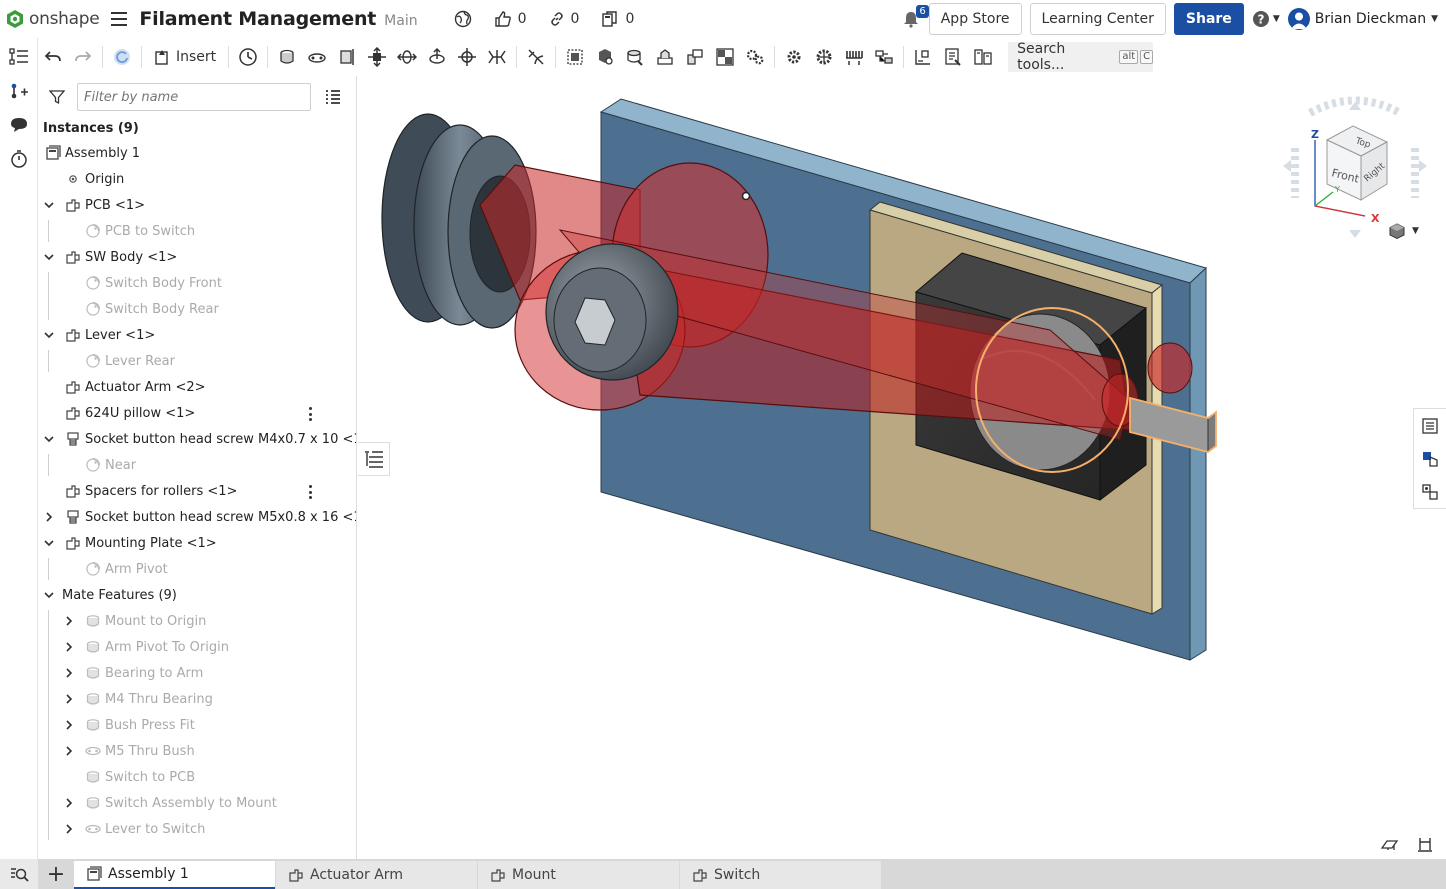 Image resolution: width=1446 pixels, height=889 pixels. I want to click on group-button, so click(575, 57).